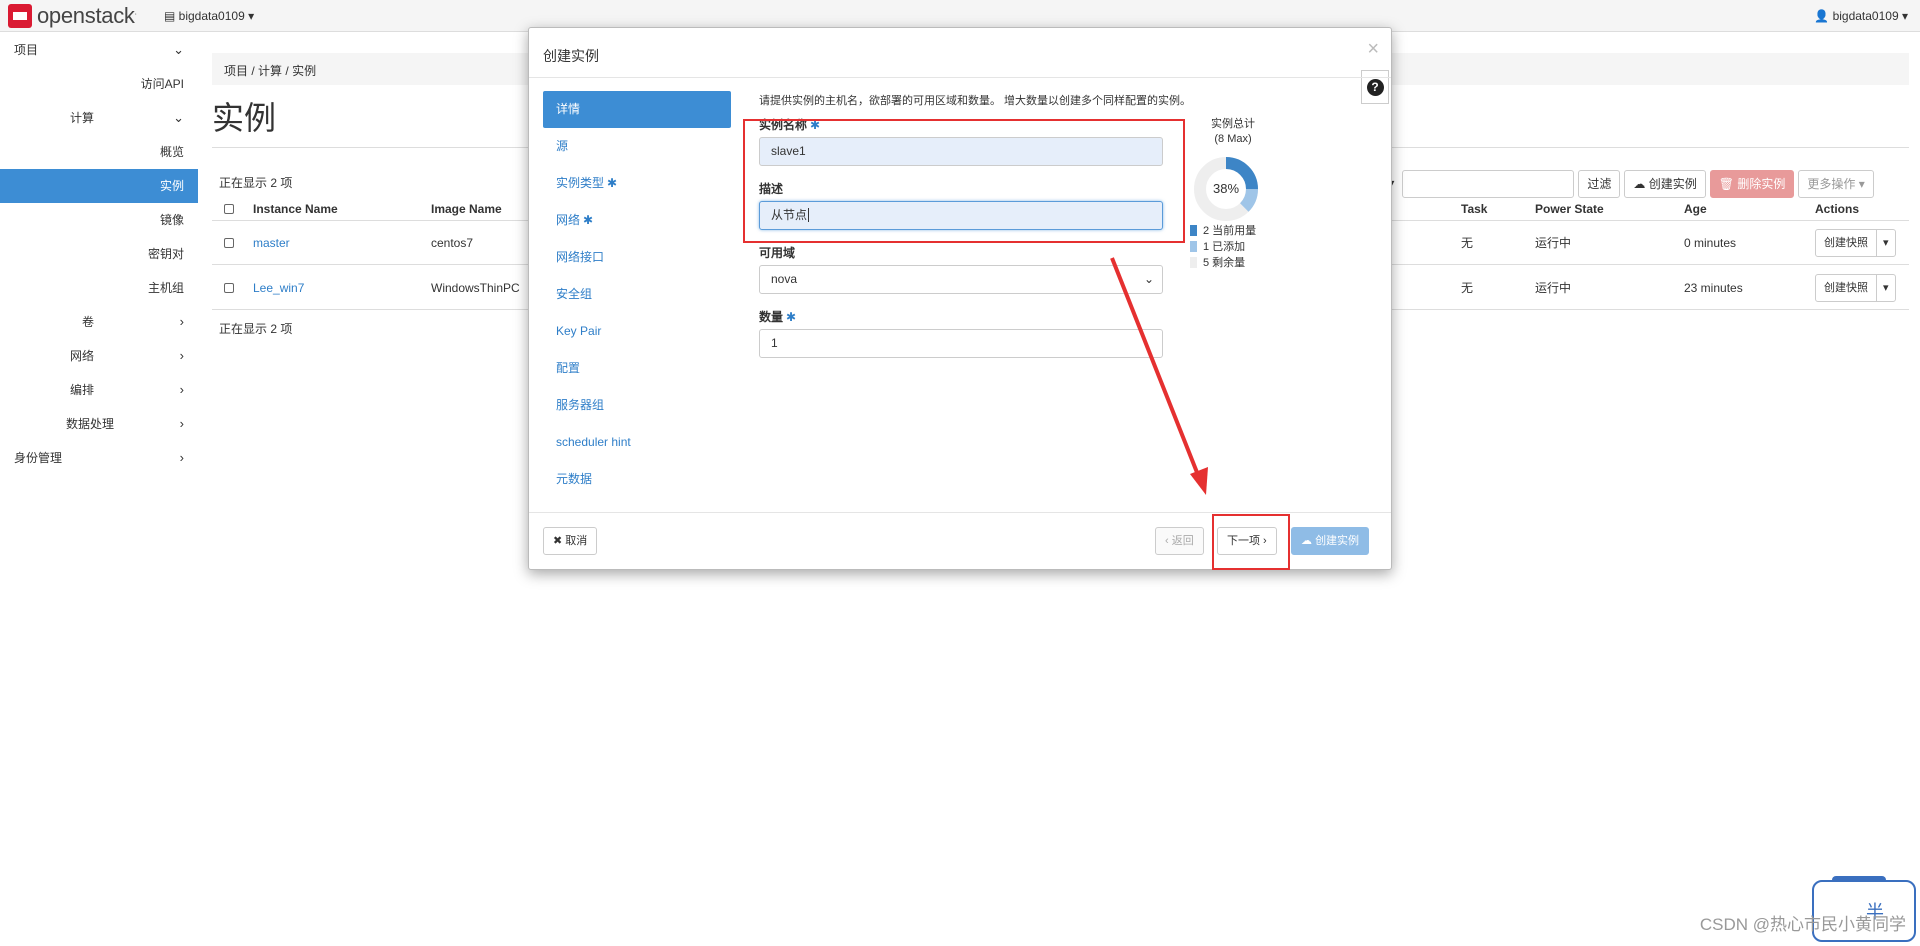  What do you see at coordinates (1330, 541) in the screenshot?
I see `launch-instance-submit-button: ☁ 创建实例` at bounding box center [1330, 541].